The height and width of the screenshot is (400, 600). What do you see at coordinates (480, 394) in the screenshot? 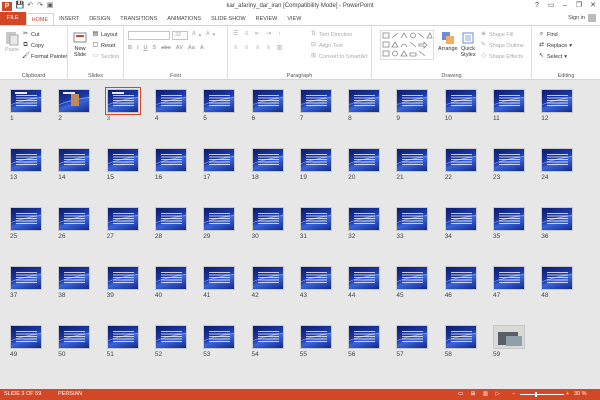
I see `view-buttons: ▭ ⊞ ▥ ▷` at bounding box center [480, 394].